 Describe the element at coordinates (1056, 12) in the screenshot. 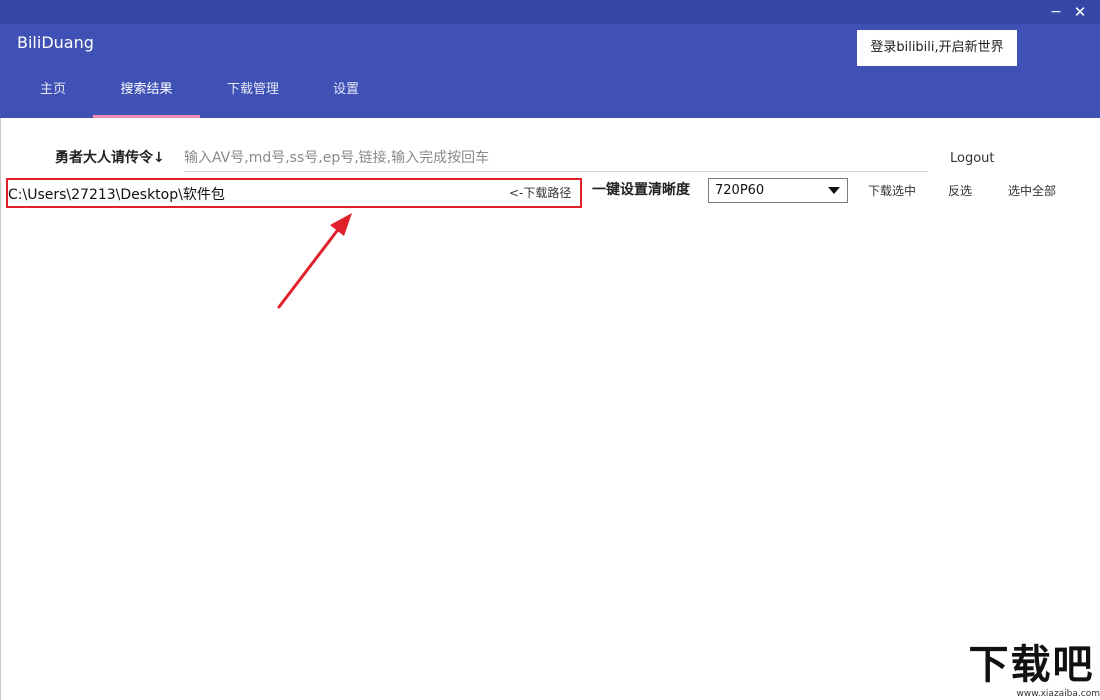

I see `minimize-icon: −` at that location.